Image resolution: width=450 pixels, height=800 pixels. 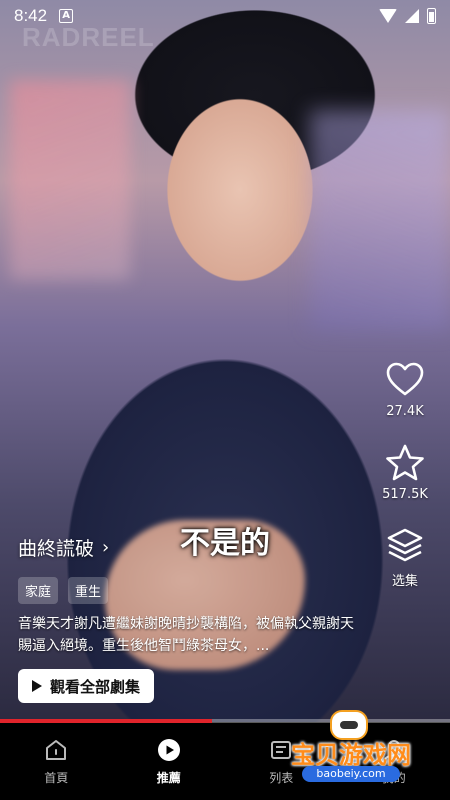 What do you see at coordinates (405, 379) in the screenshot?
I see `heart-icon` at bounding box center [405, 379].